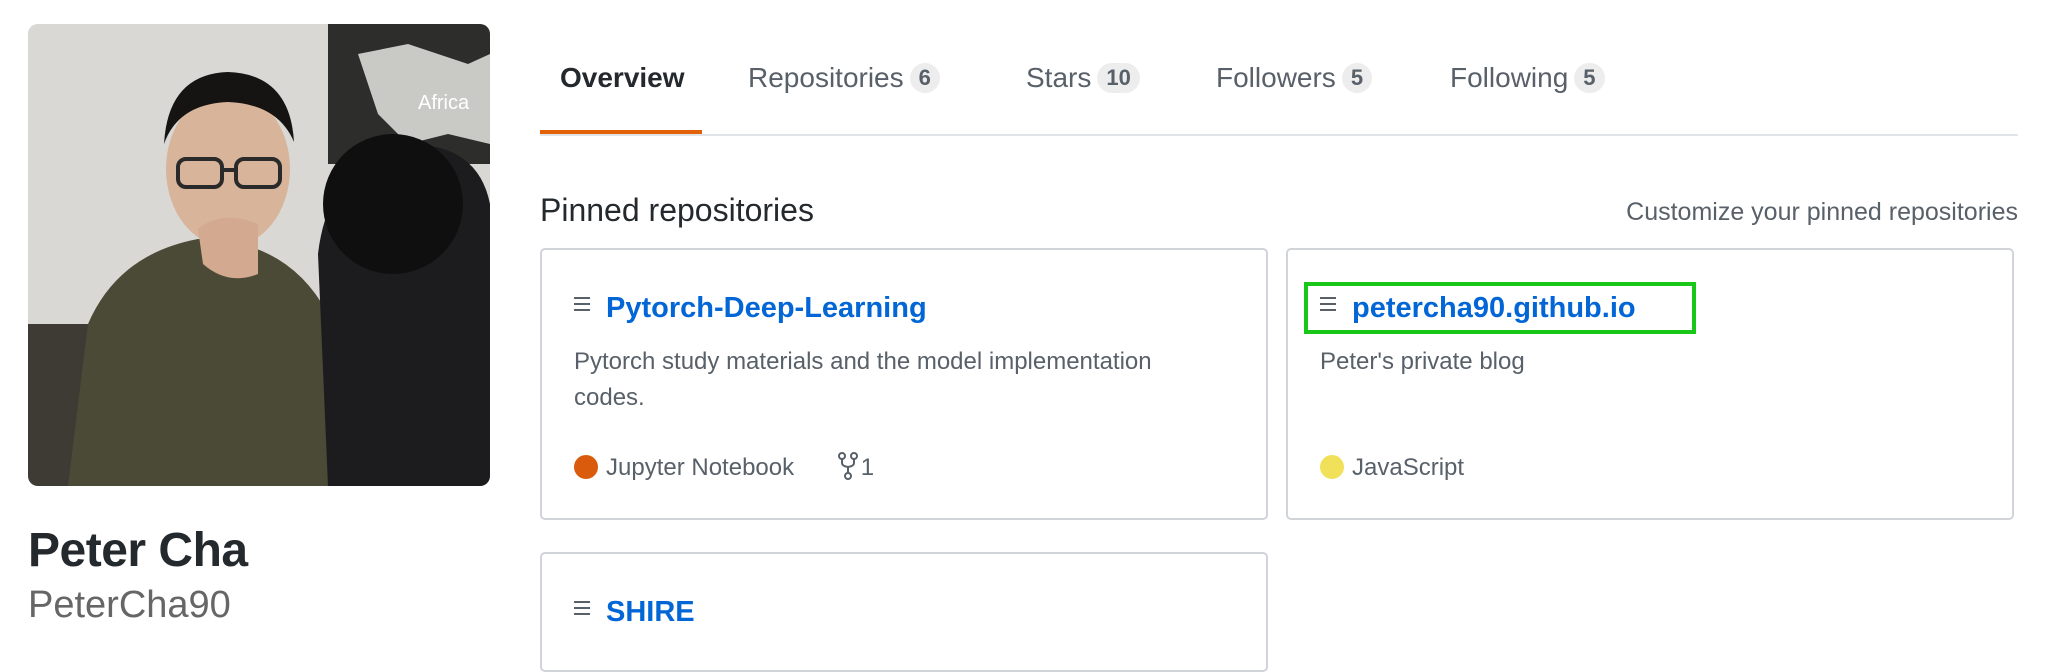 The height and width of the screenshot is (672, 2050). What do you see at coordinates (1059, 77) in the screenshot?
I see `tab-stars-label: Stars` at bounding box center [1059, 77].